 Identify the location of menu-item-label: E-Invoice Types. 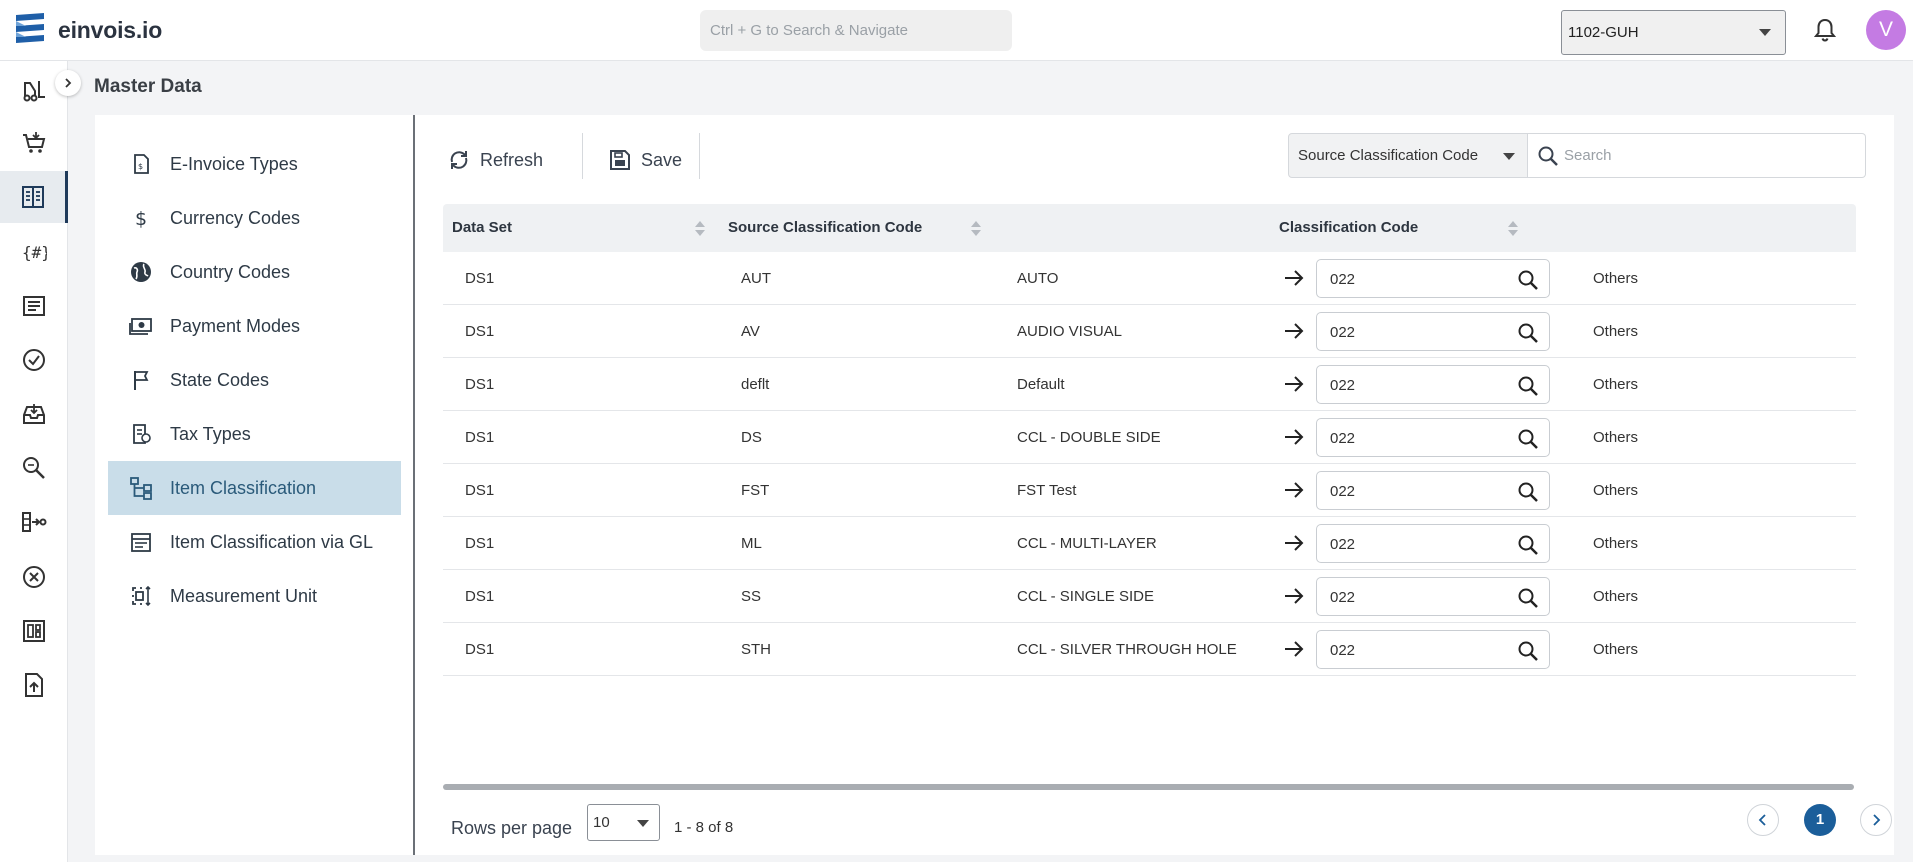
(234, 163).